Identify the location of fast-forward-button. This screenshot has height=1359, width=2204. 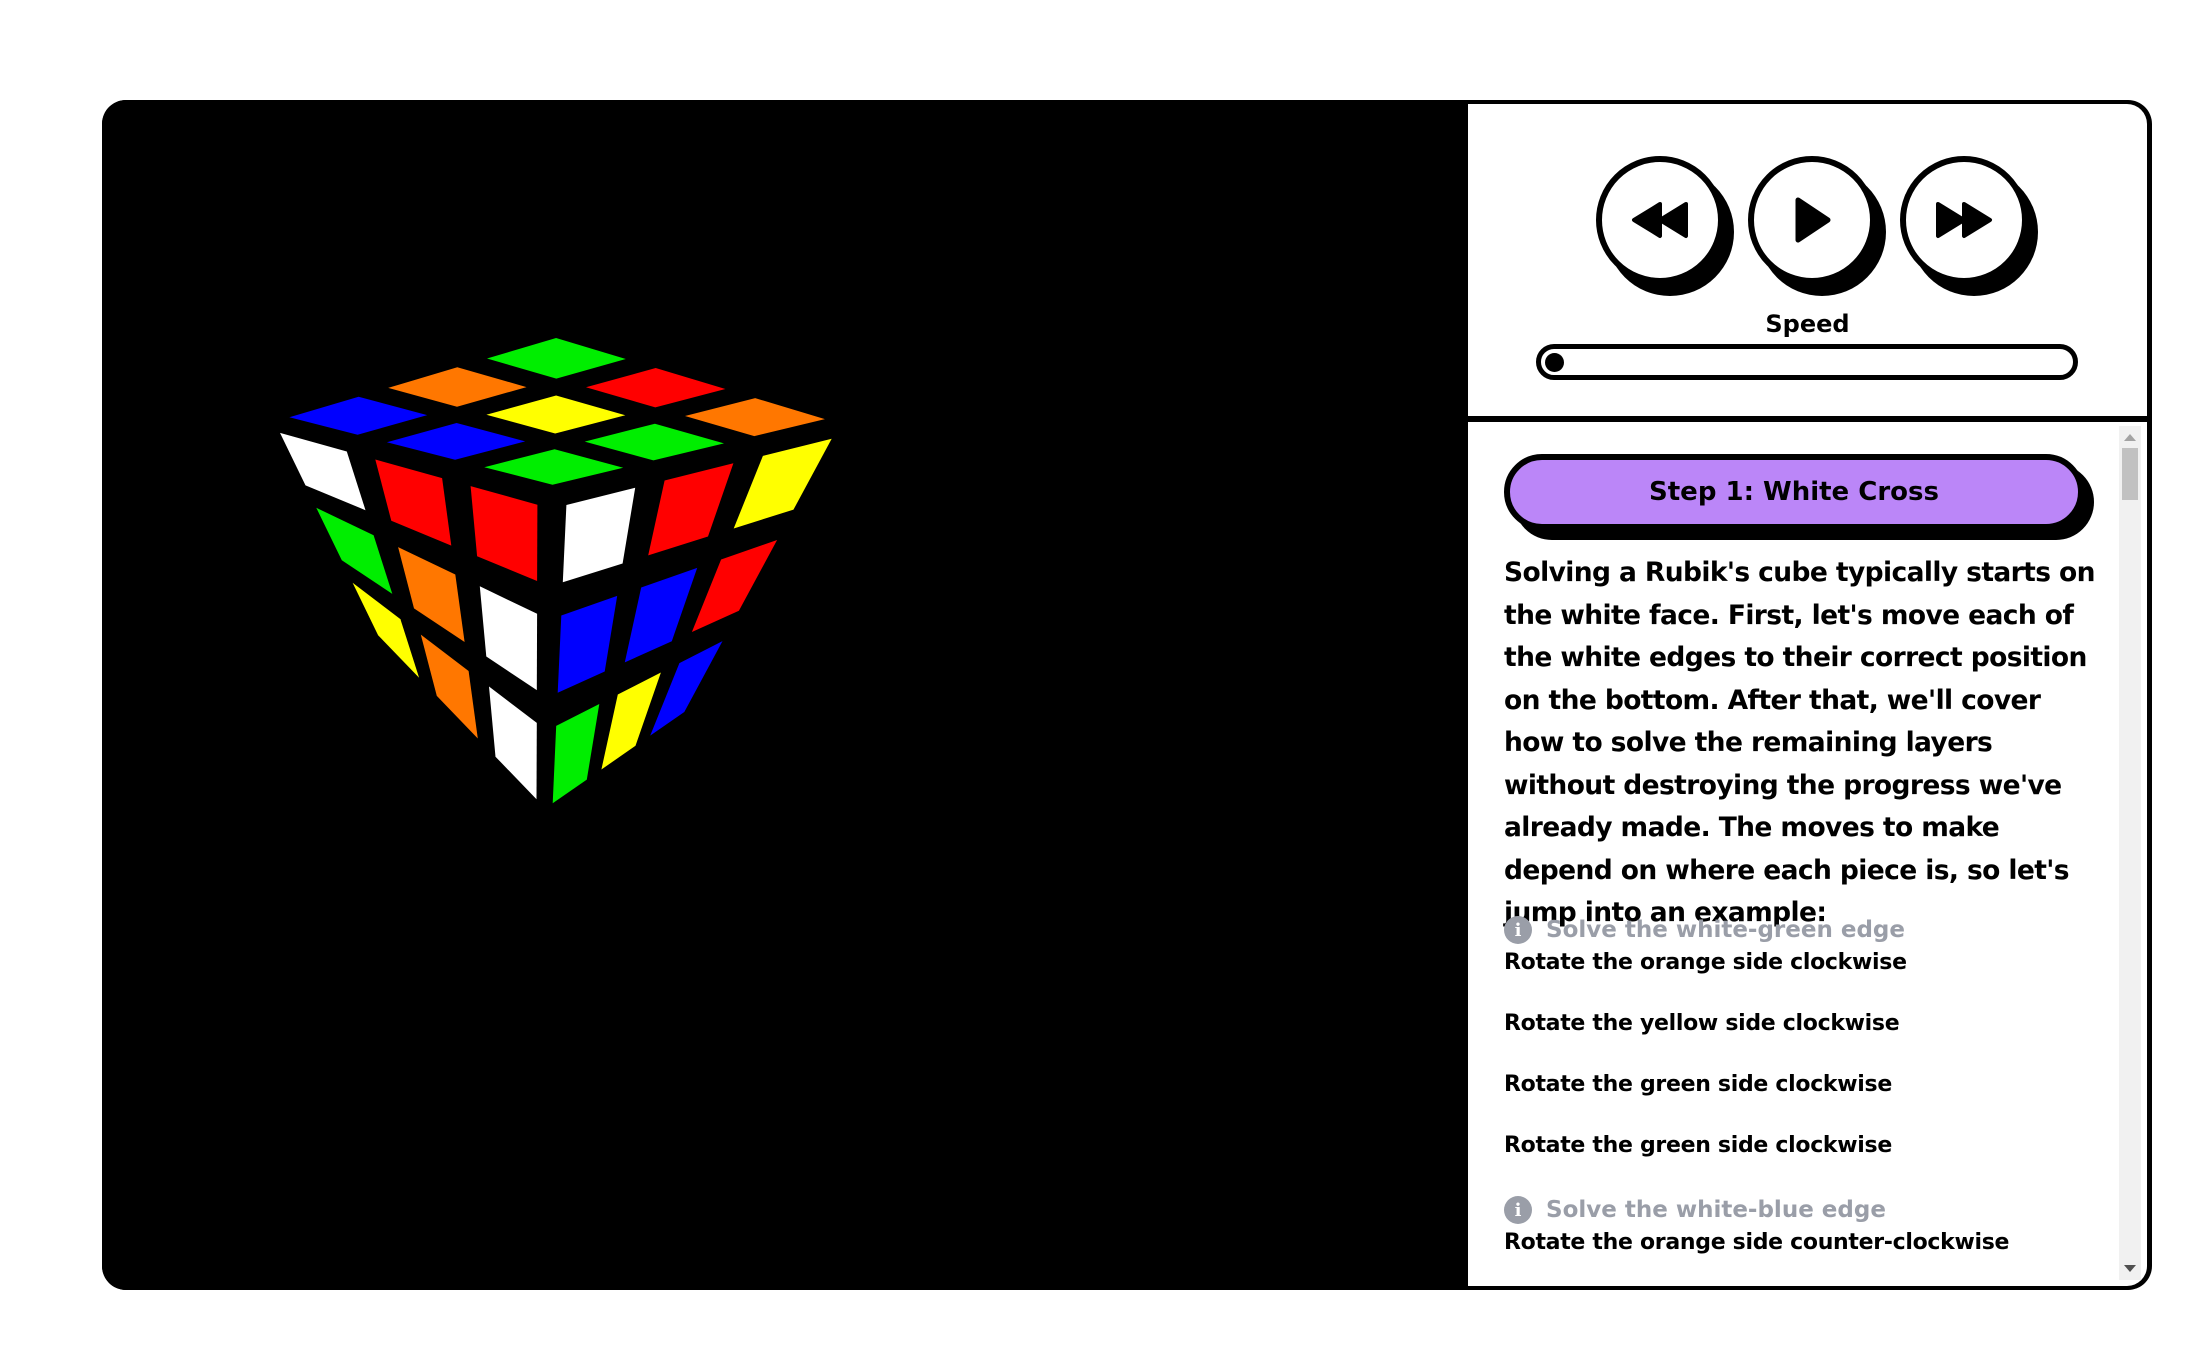
(1964, 220).